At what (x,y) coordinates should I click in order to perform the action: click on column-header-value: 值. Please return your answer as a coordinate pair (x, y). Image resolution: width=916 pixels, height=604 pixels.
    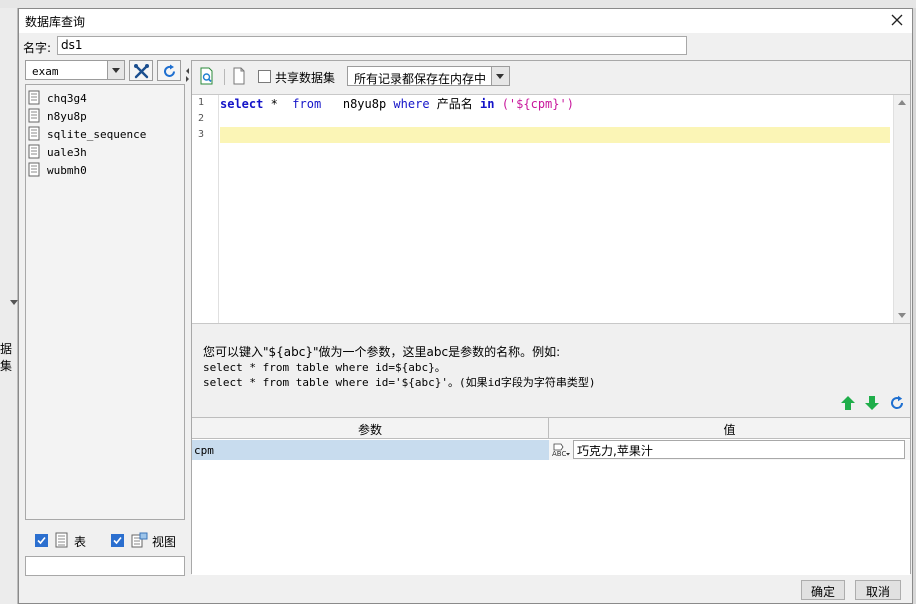
    Looking at the image, I should click on (729, 428).